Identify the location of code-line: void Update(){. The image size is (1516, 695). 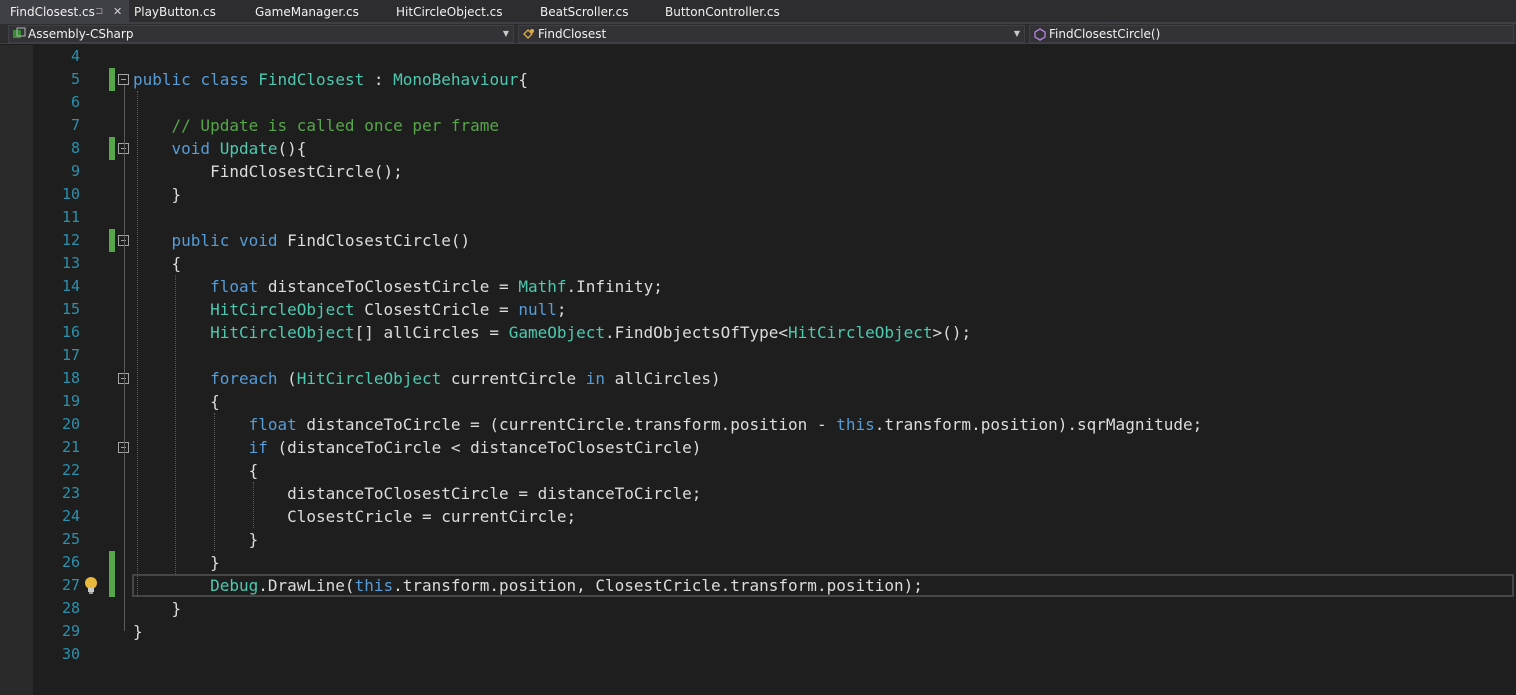
(220, 148).